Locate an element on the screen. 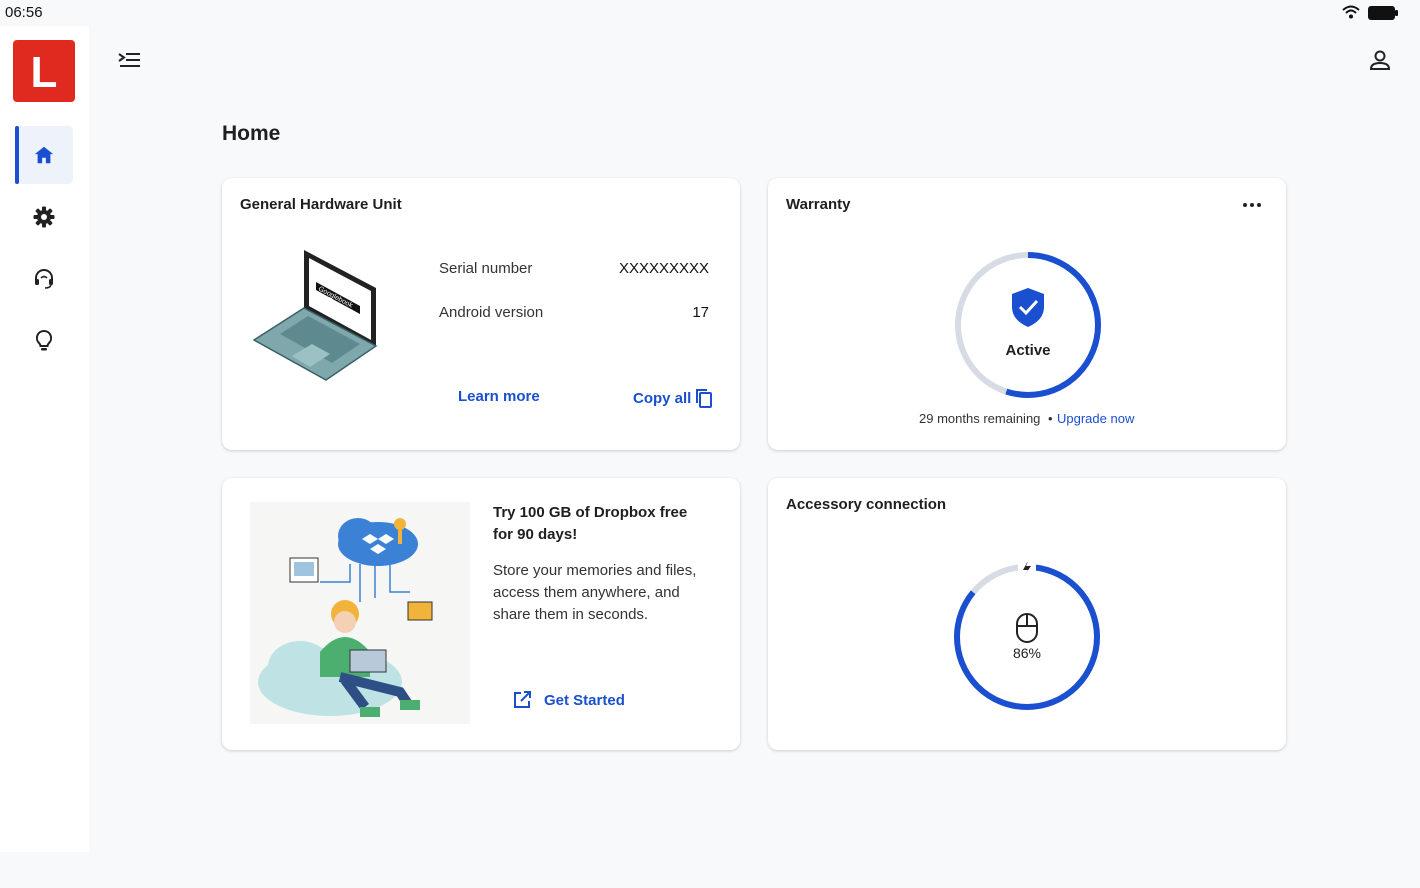  nav-item-support is located at coordinates (44, 279).